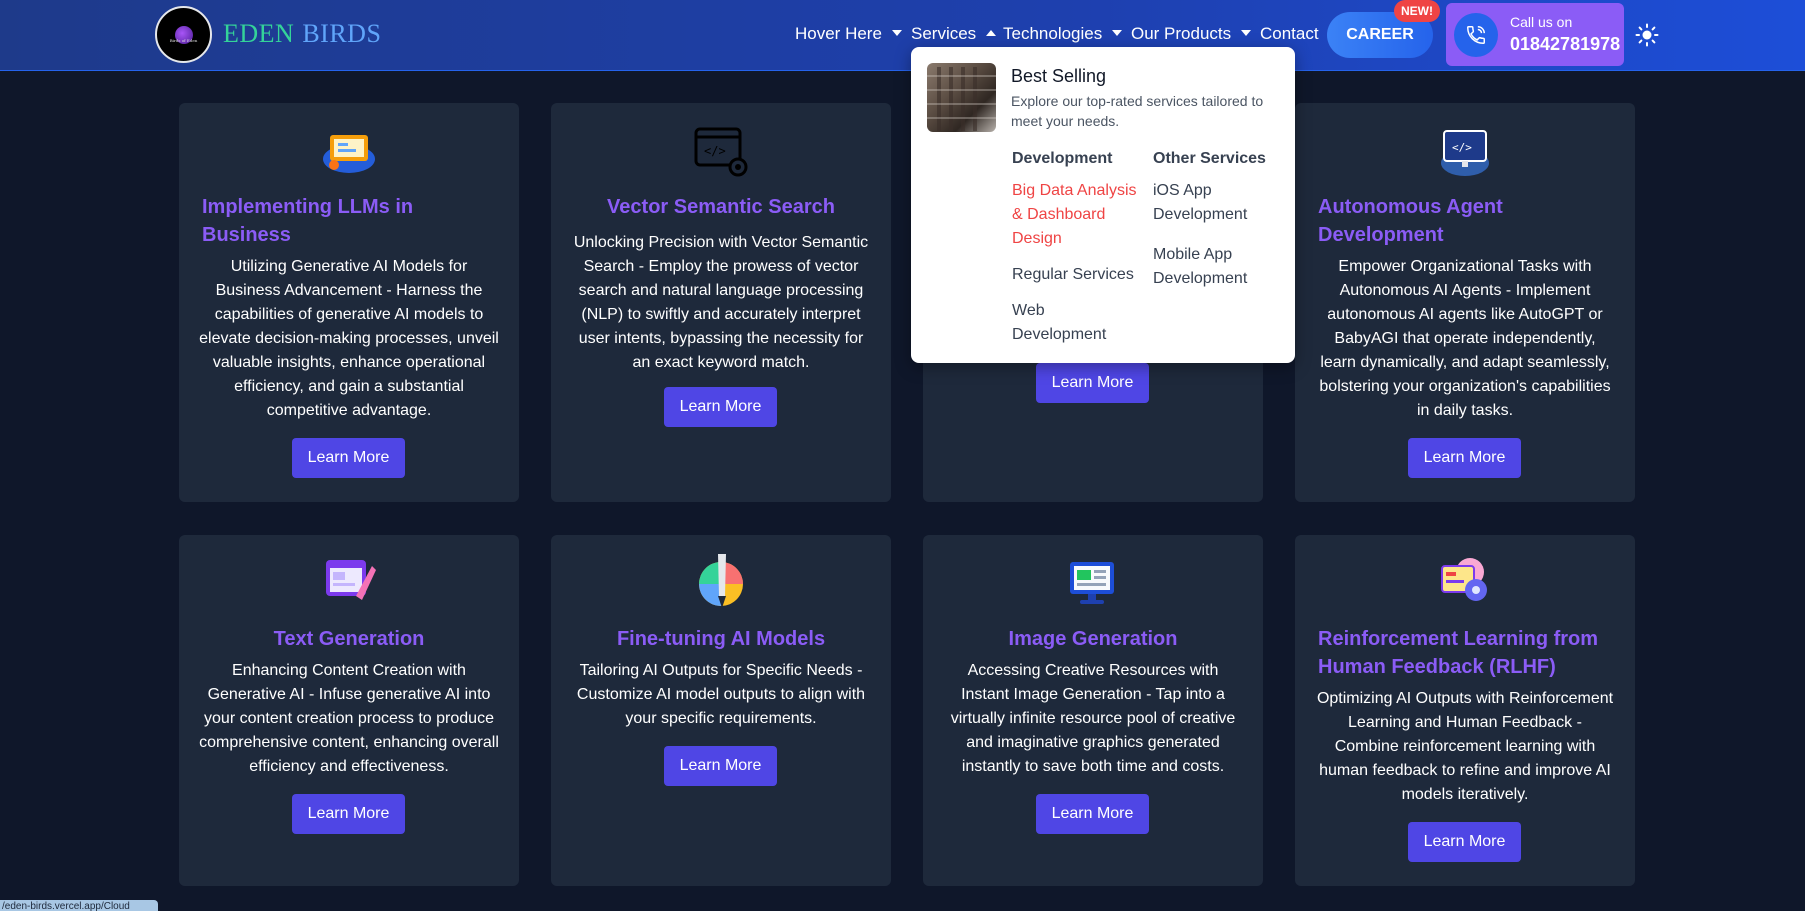 The width and height of the screenshot is (1805, 911). What do you see at coordinates (1208, 203) in the screenshot?
I see `dropdown-link-ios-app: iOS App Development` at bounding box center [1208, 203].